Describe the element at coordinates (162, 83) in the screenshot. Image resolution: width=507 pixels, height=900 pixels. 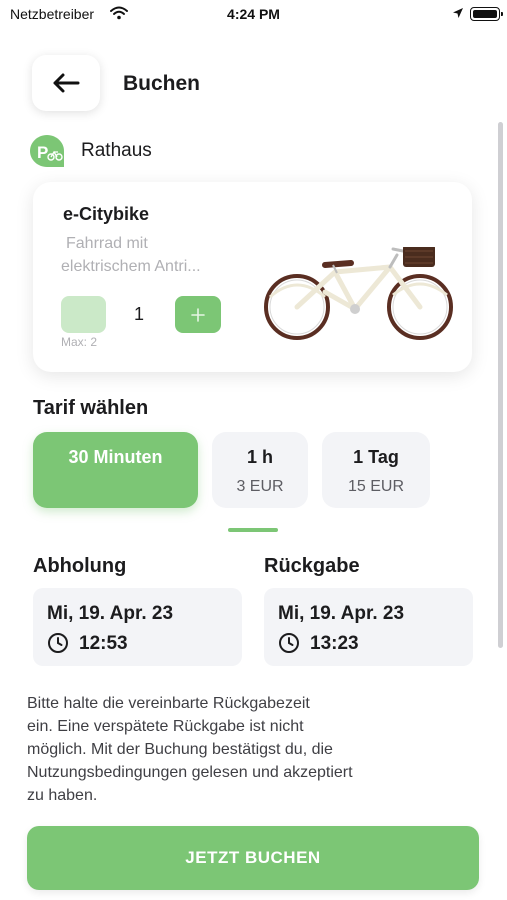
I see `page-title: Buchen` at that location.